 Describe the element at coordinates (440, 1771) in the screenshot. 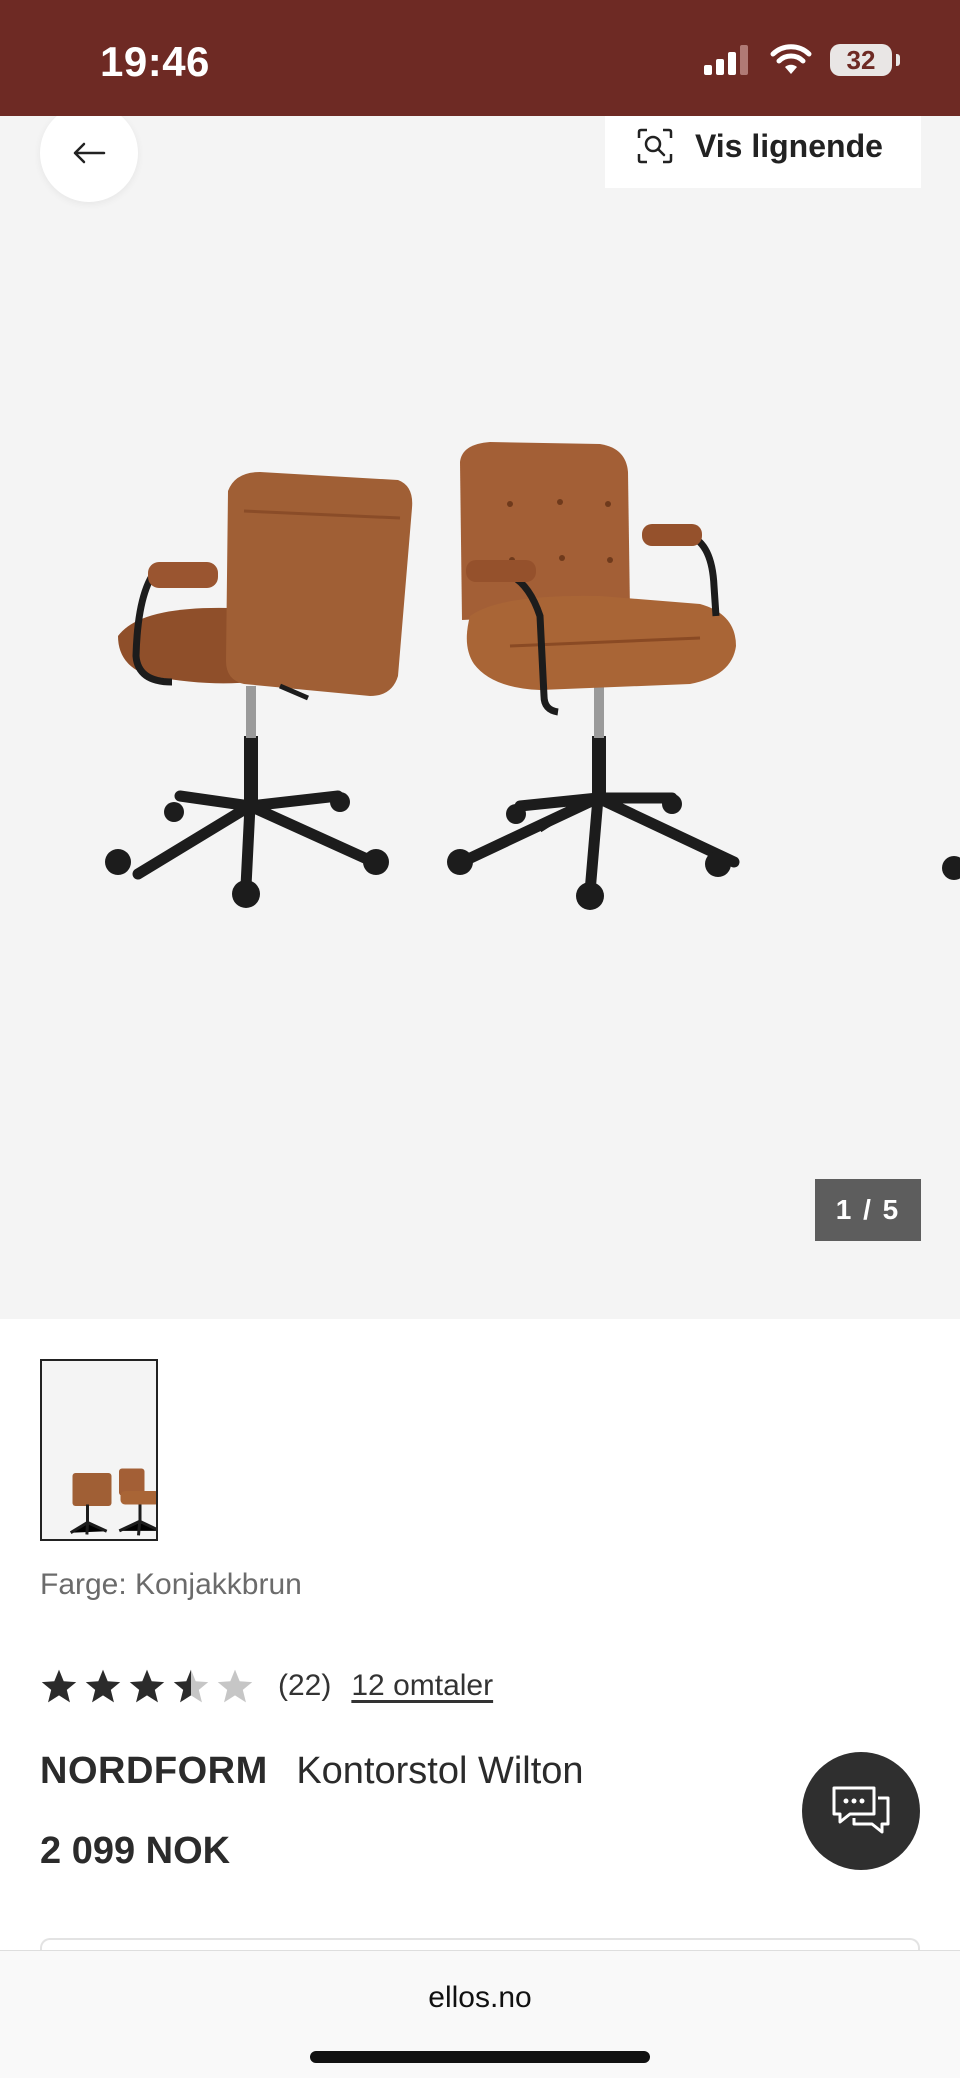

I see `product-name: Kontorstol Wilton` at that location.